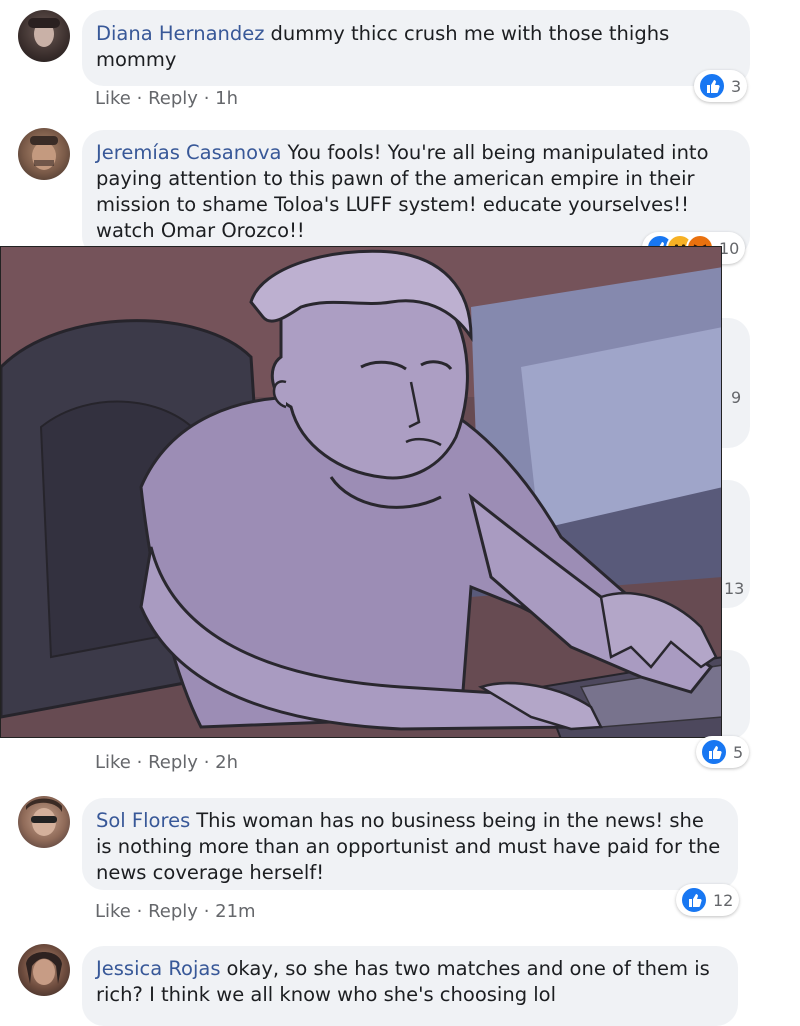 This screenshot has height=1026, width=800. I want to click on reaction-count: 10, so click(729, 248).